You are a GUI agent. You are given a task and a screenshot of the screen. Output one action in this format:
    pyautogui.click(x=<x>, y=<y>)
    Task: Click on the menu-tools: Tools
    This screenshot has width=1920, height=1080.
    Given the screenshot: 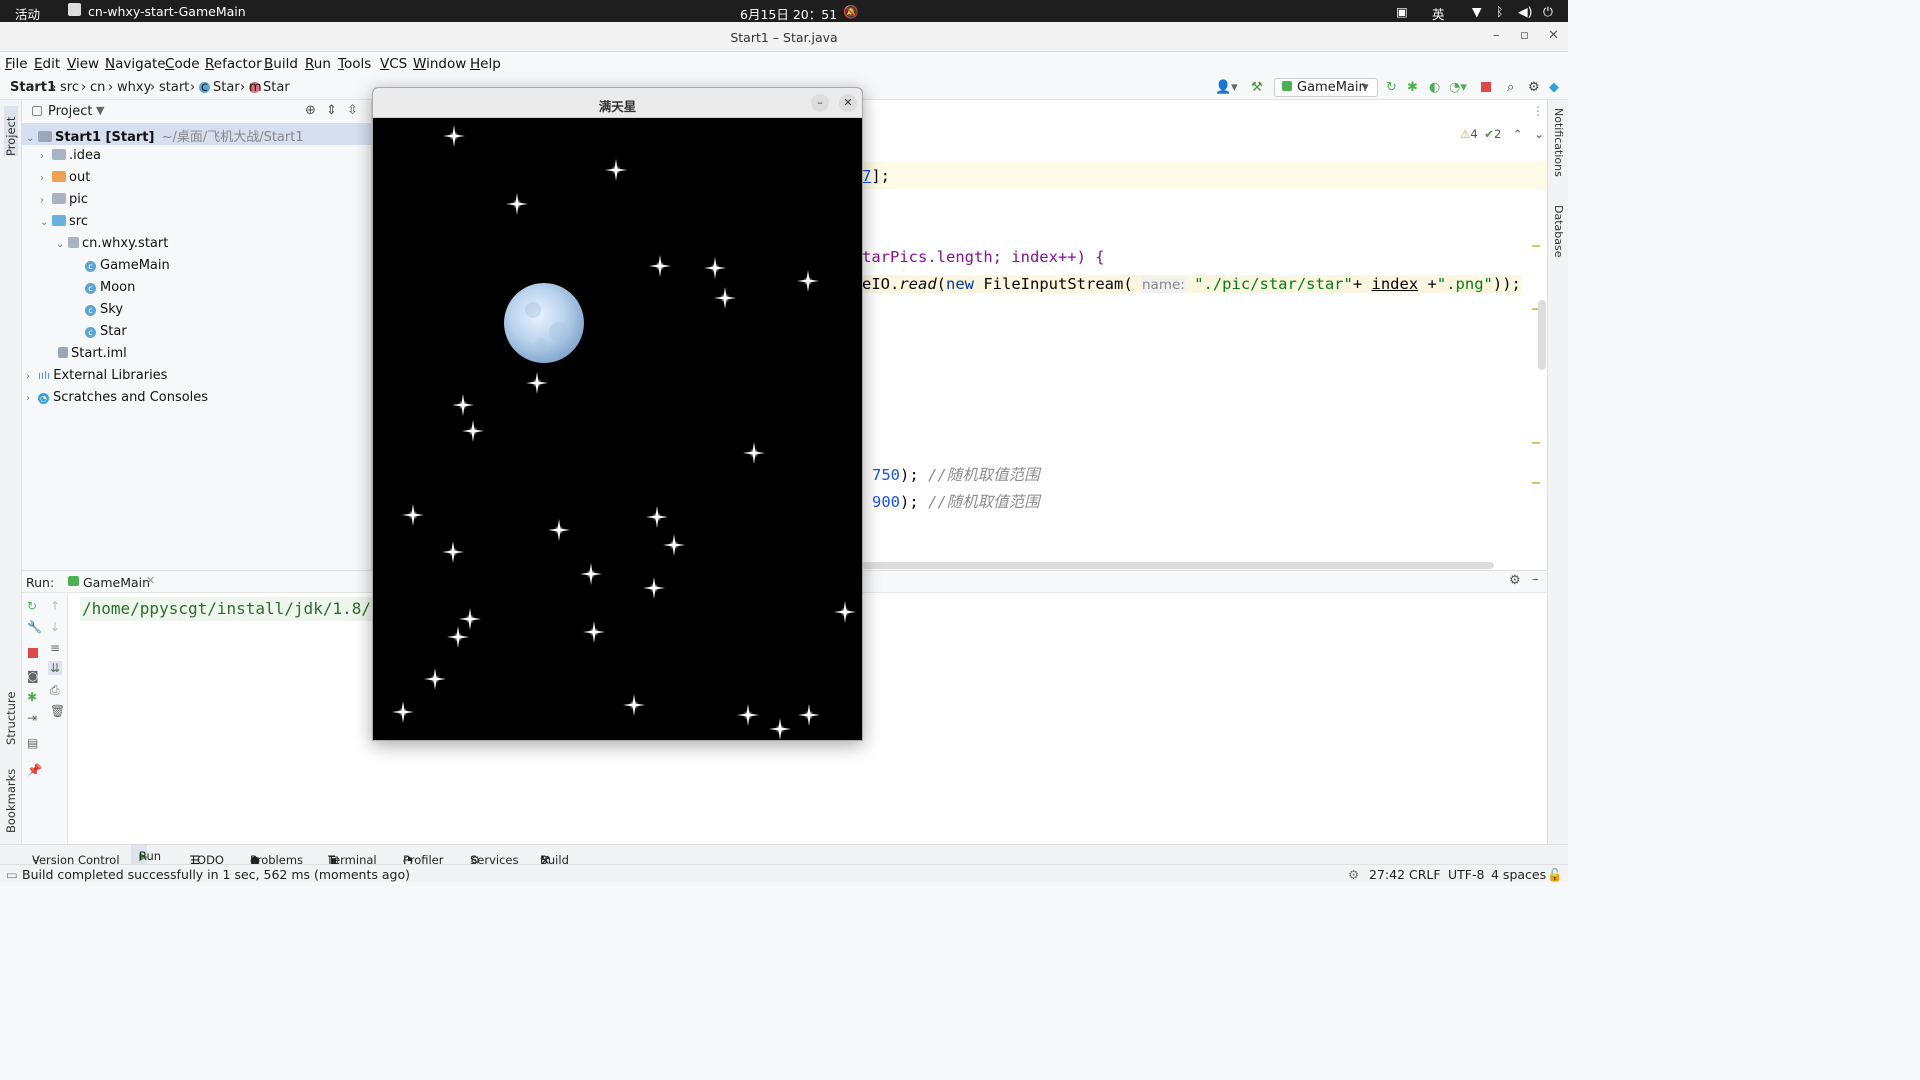 What is the action you would take?
    pyautogui.click(x=354, y=64)
    